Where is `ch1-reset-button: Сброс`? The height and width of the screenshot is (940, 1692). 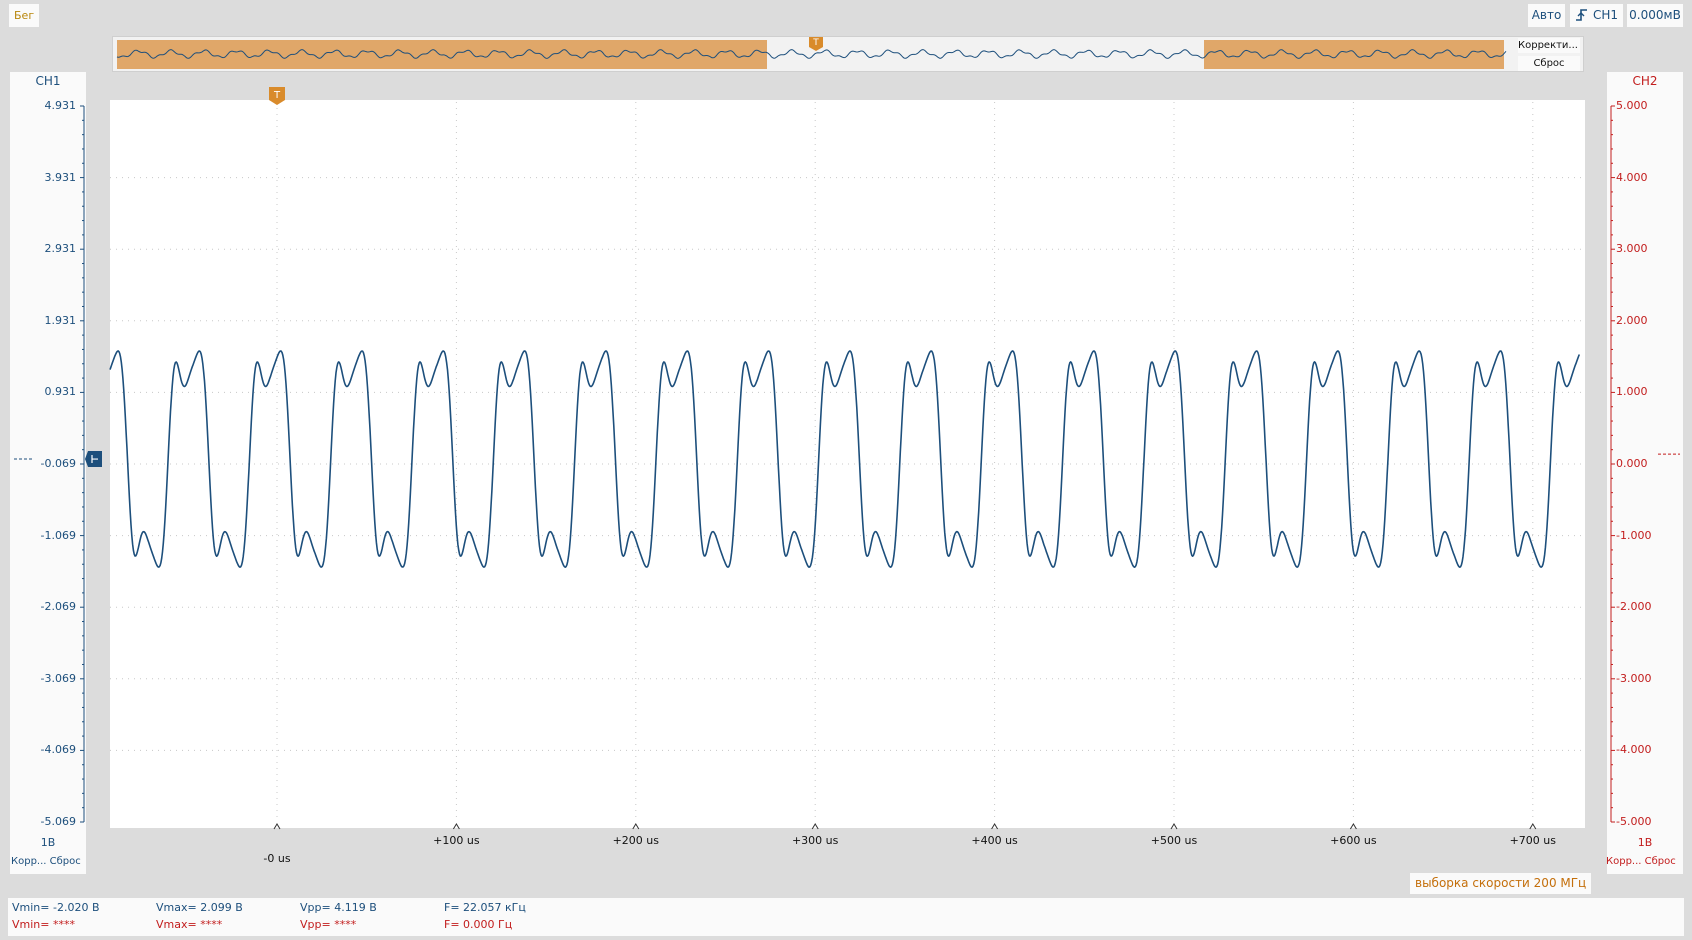
ch1-reset-button: Сброс is located at coordinates (65, 861).